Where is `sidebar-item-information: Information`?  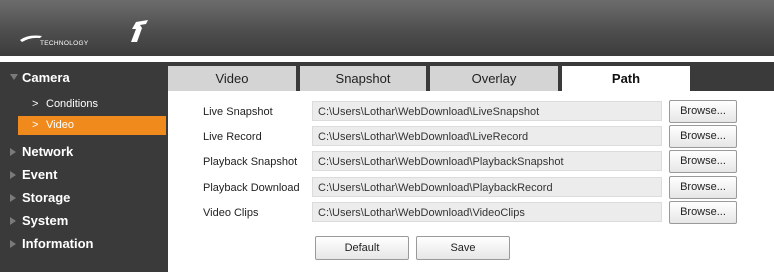
sidebar-item-information: Information is located at coordinates (84, 244).